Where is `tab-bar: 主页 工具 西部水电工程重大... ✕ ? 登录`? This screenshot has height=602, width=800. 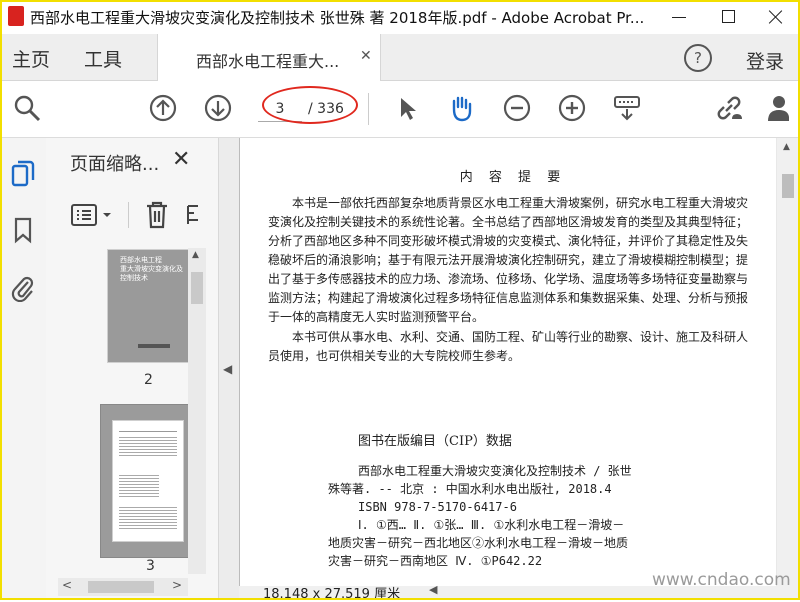 tab-bar: 主页 工具 西部水电工程重大... ✕ ? 登录 is located at coordinates (400, 57).